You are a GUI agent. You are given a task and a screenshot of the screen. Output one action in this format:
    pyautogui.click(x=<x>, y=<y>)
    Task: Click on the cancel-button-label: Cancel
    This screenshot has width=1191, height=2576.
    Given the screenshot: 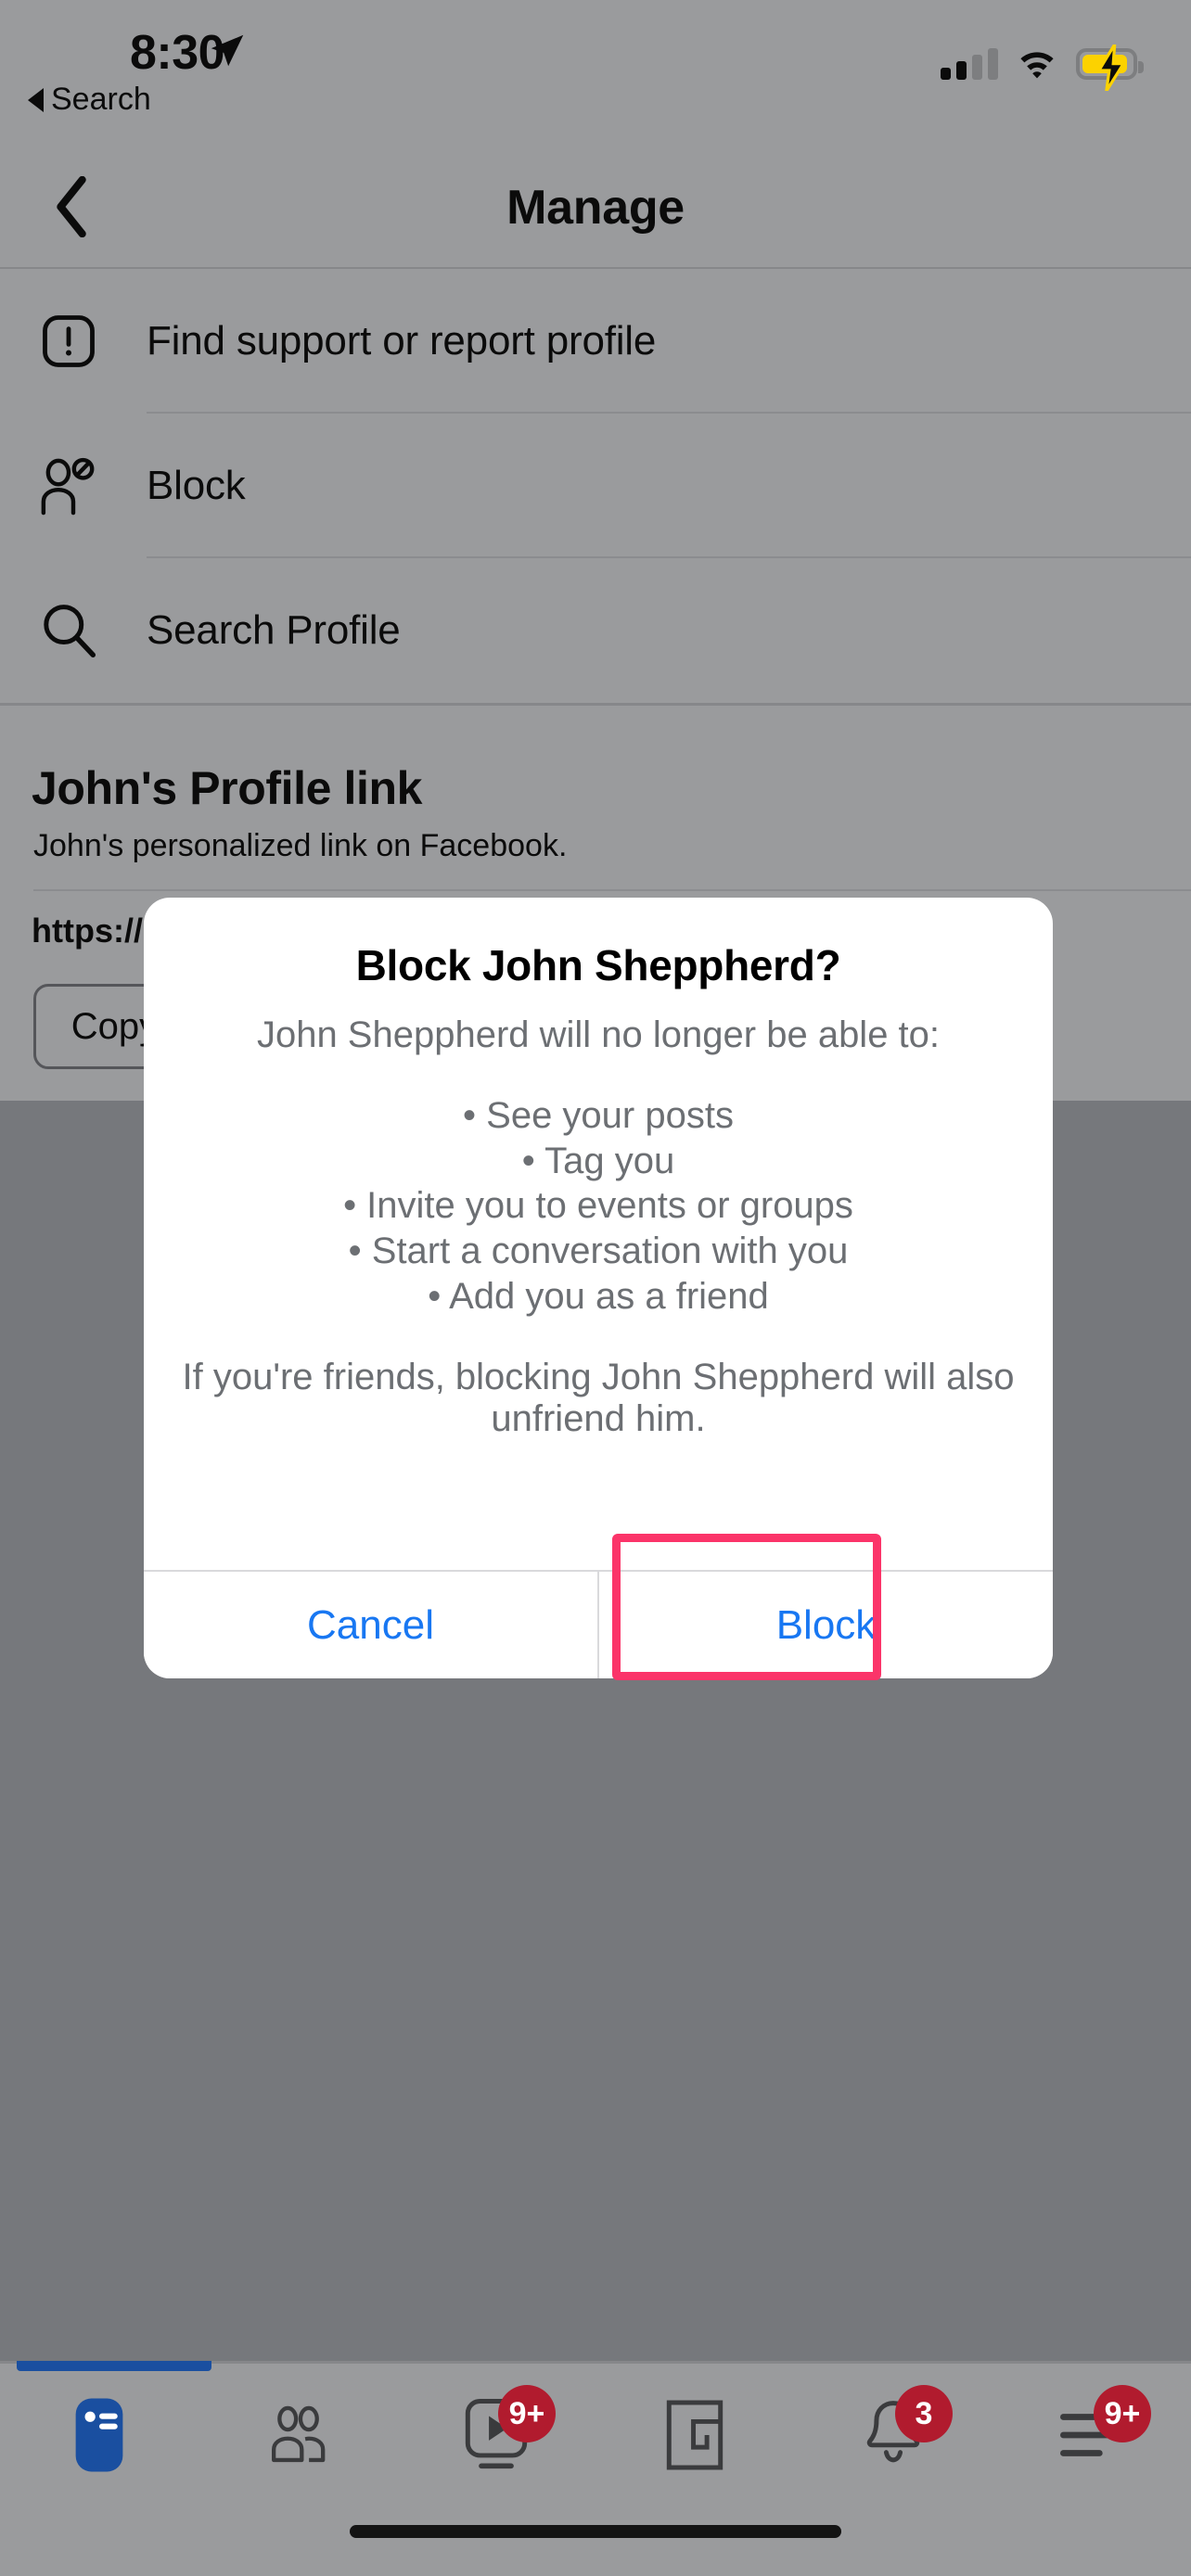 What is the action you would take?
    pyautogui.click(x=370, y=1625)
    